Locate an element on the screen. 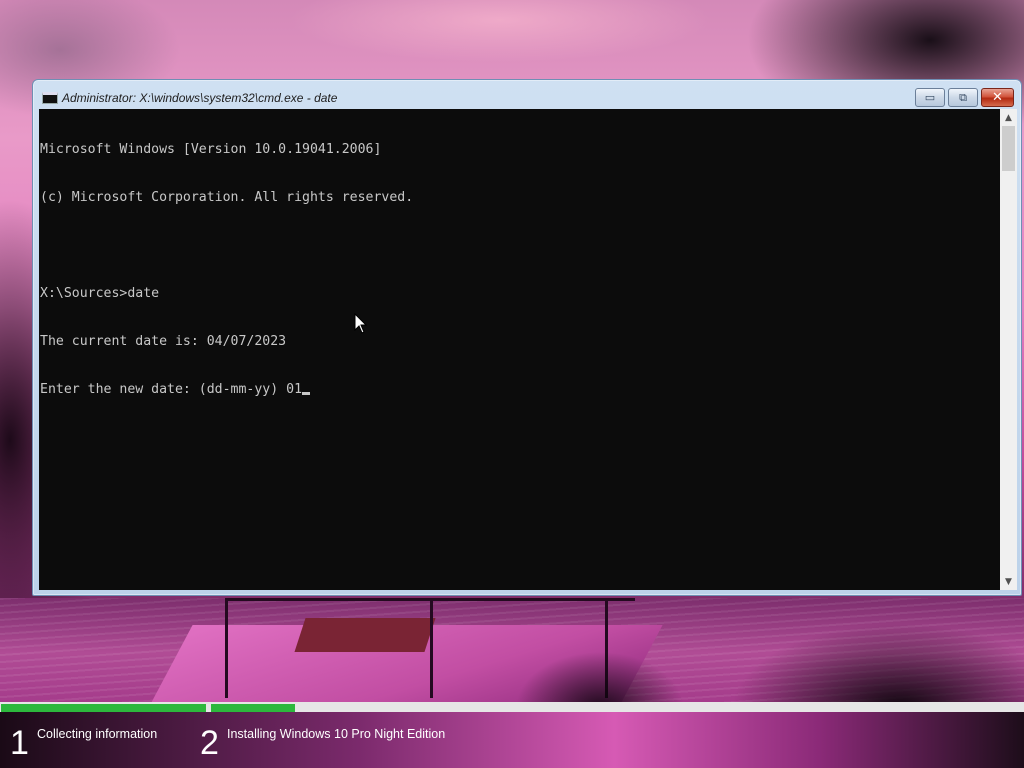 This screenshot has height=768, width=1024. step-2-progress-fill is located at coordinates (253, 708).